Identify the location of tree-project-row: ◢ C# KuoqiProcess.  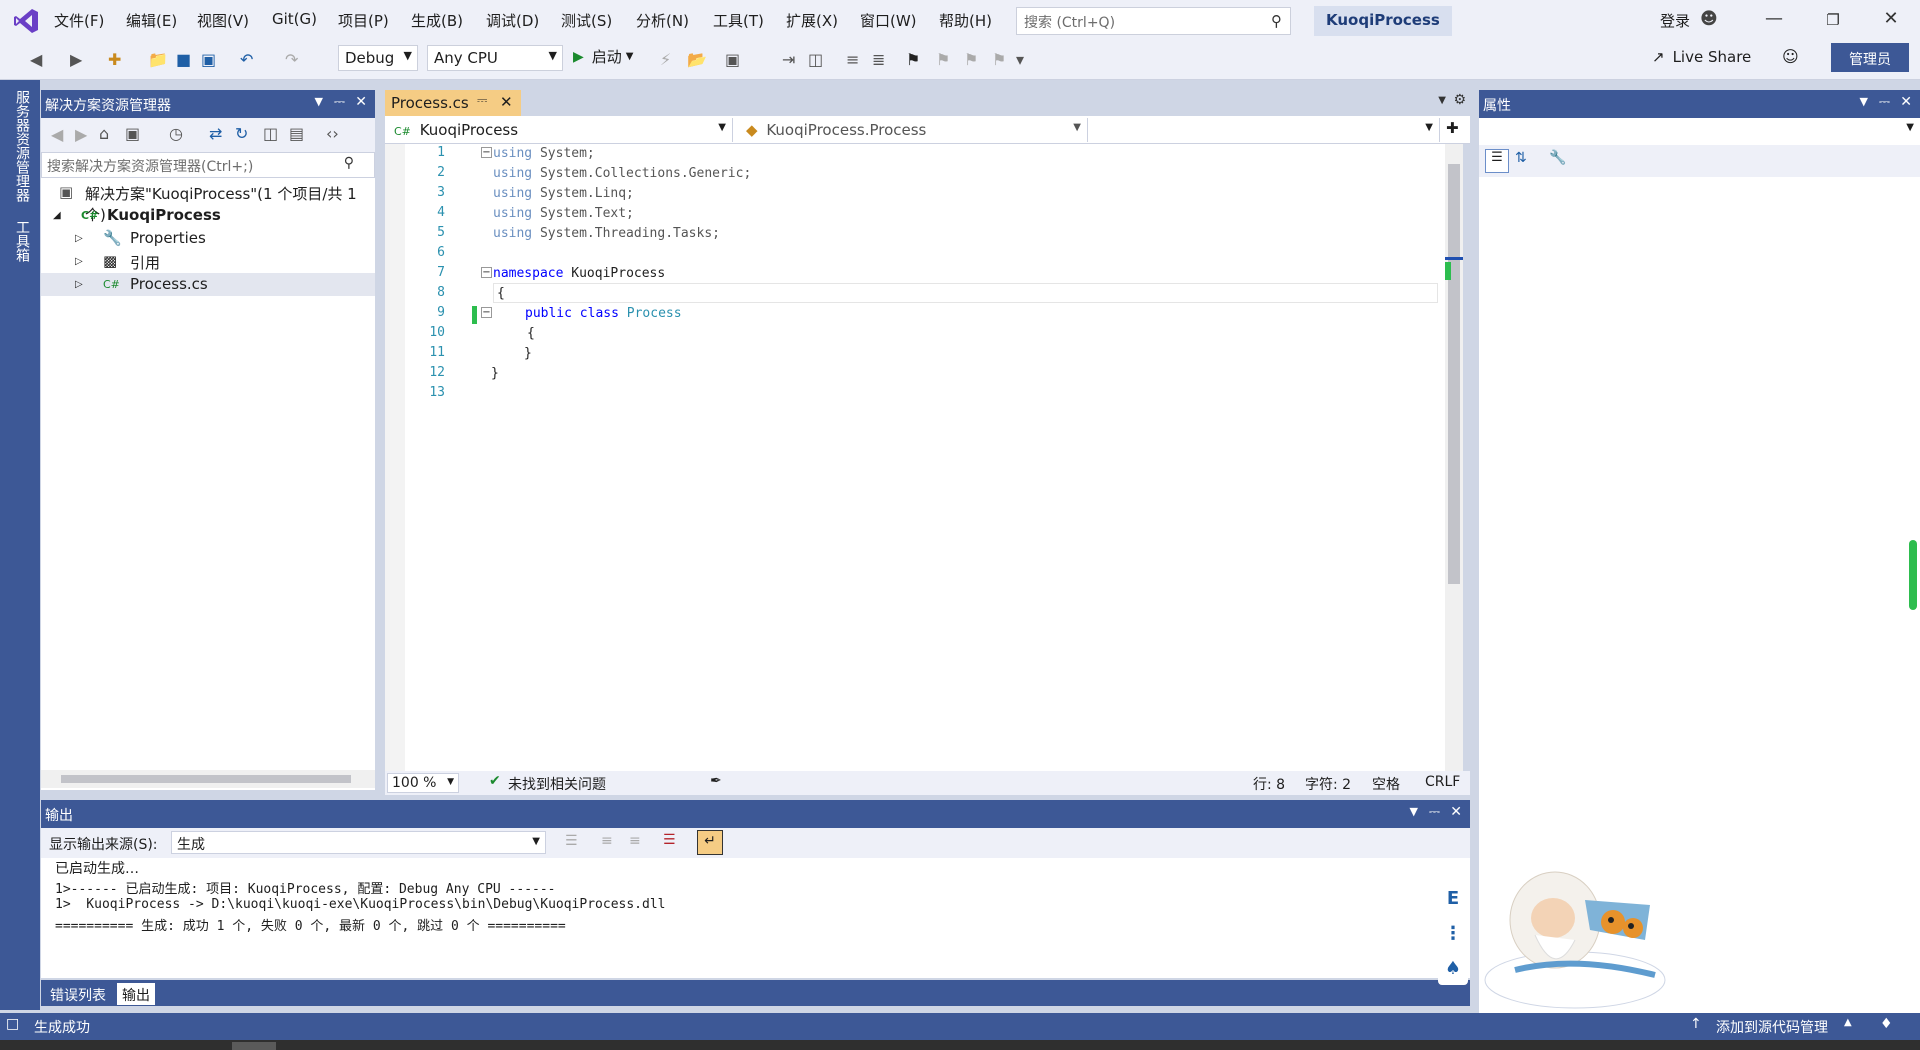
(208, 215).